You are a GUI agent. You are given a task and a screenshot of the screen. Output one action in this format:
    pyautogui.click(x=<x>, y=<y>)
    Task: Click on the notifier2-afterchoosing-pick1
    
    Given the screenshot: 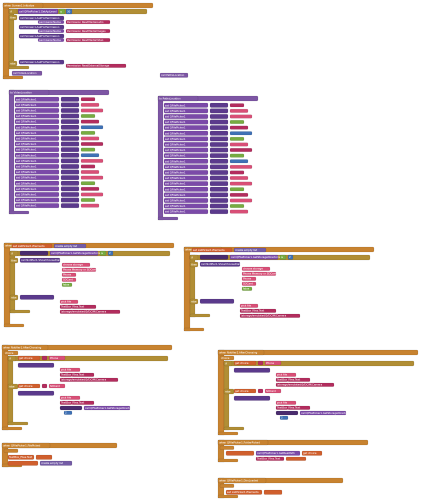 What is the action you would take?
    pyautogui.click(x=252, y=370)
    